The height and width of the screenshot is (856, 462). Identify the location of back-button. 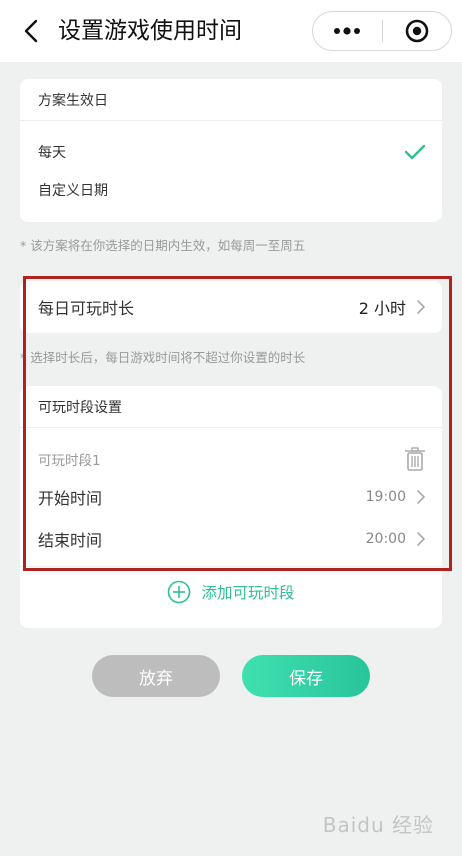
(31, 31).